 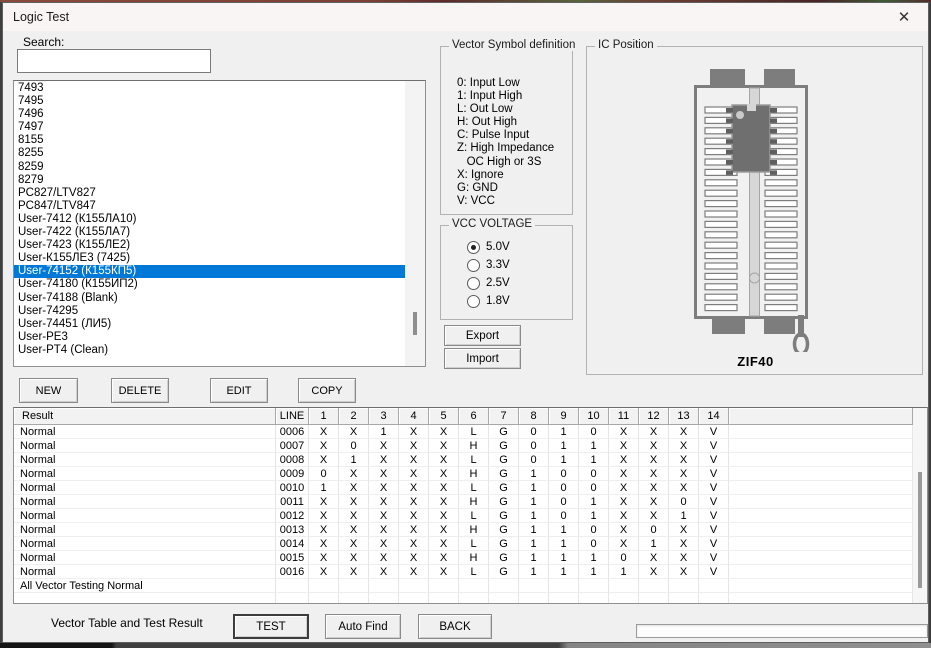 I want to click on table-header-cell: 4, so click(x=414, y=416).